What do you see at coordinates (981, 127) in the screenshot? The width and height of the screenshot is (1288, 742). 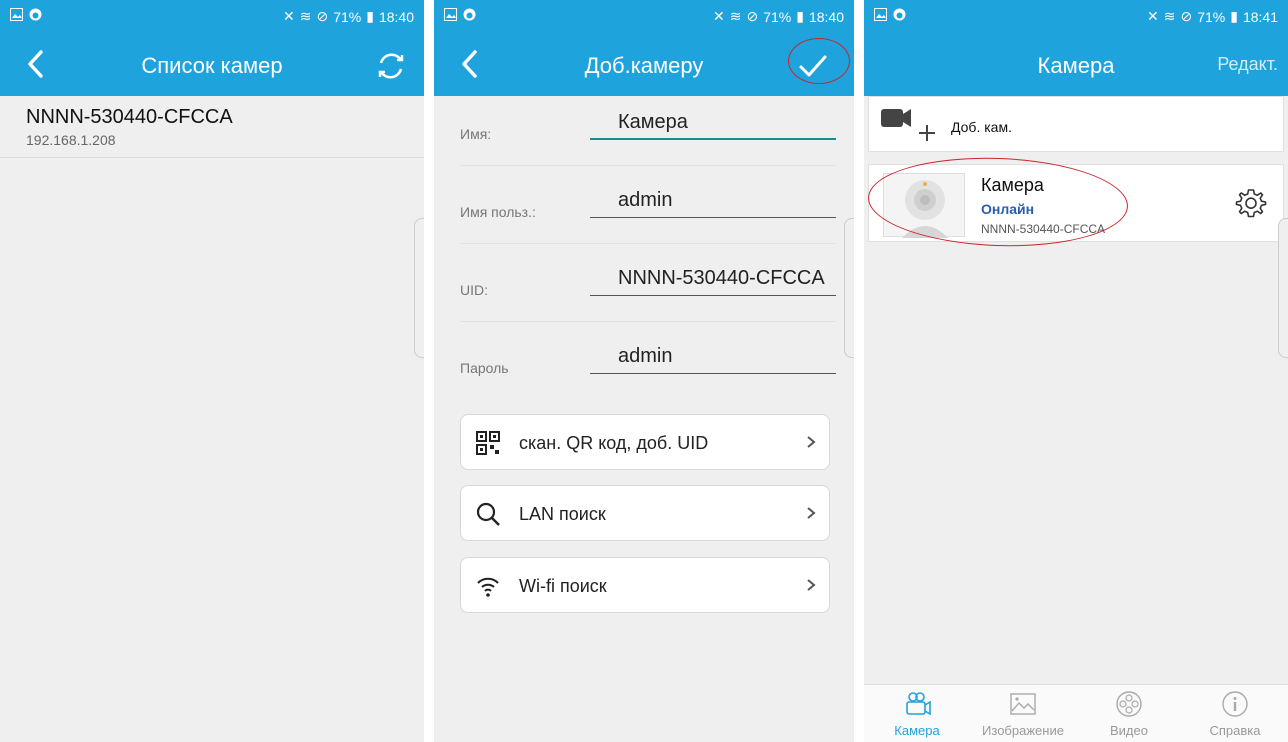 I see `add-camera-label: Доб. кам.` at bounding box center [981, 127].